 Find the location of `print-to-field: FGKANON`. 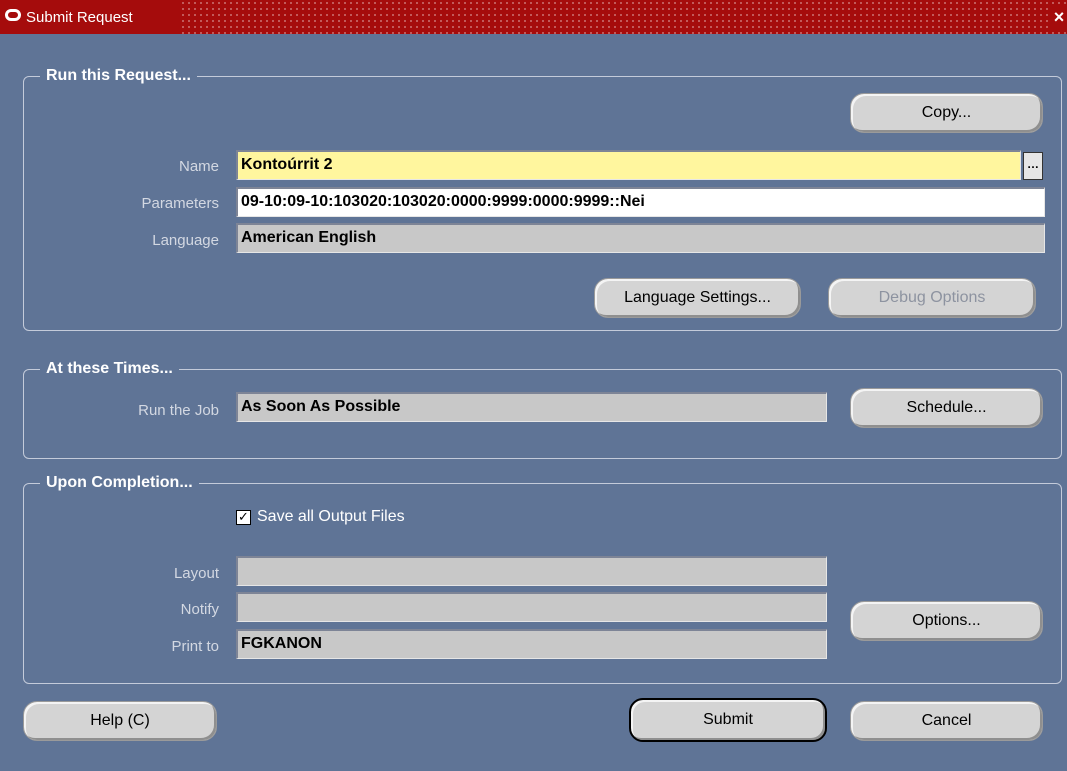

print-to-field: FGKANON is located at coordinates (531, 644).